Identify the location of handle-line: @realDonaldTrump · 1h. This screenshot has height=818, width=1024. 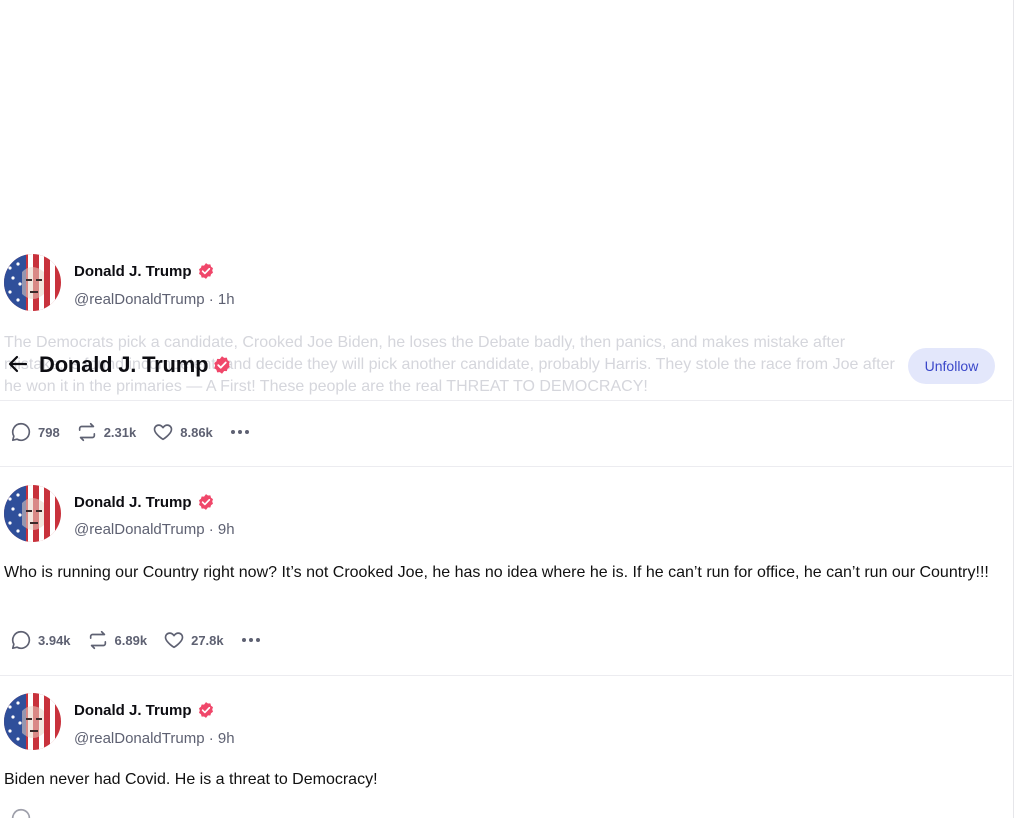
(154, 299).